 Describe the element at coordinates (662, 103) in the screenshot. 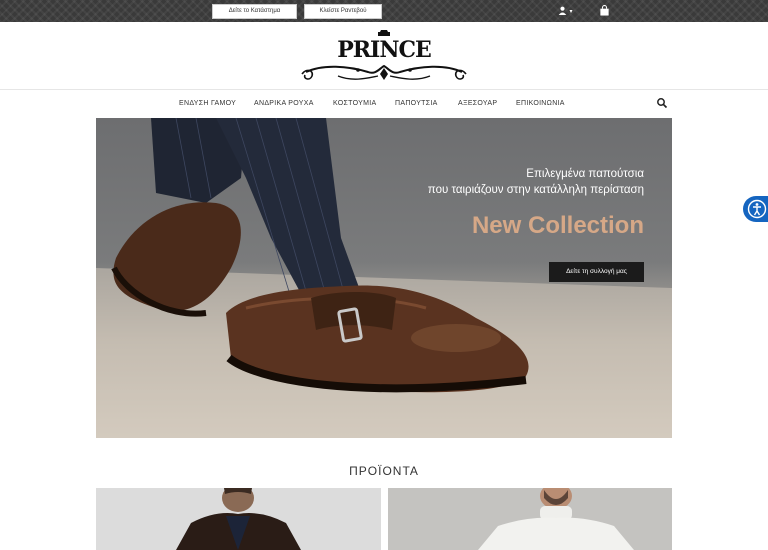

I see `search-icon` at that location.